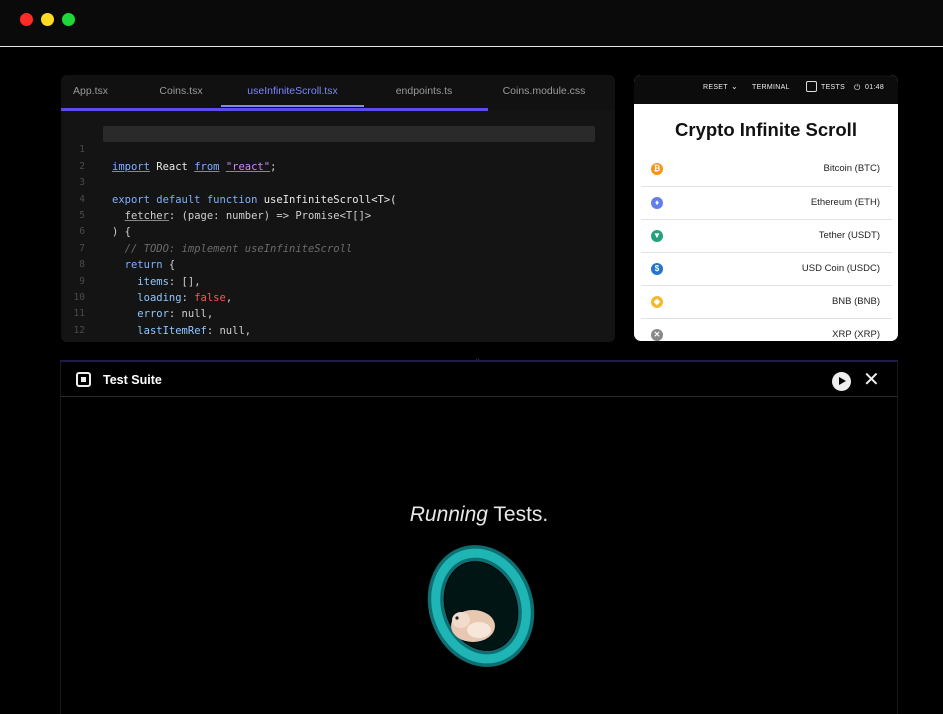 Image resolution: width=943 pixels, height=714 pixels. What do you see at coordinates (424, 92) in the screenshot?
I see `tab-endpoints-ts: endpoints.ts` at bounding box center [424, 92].